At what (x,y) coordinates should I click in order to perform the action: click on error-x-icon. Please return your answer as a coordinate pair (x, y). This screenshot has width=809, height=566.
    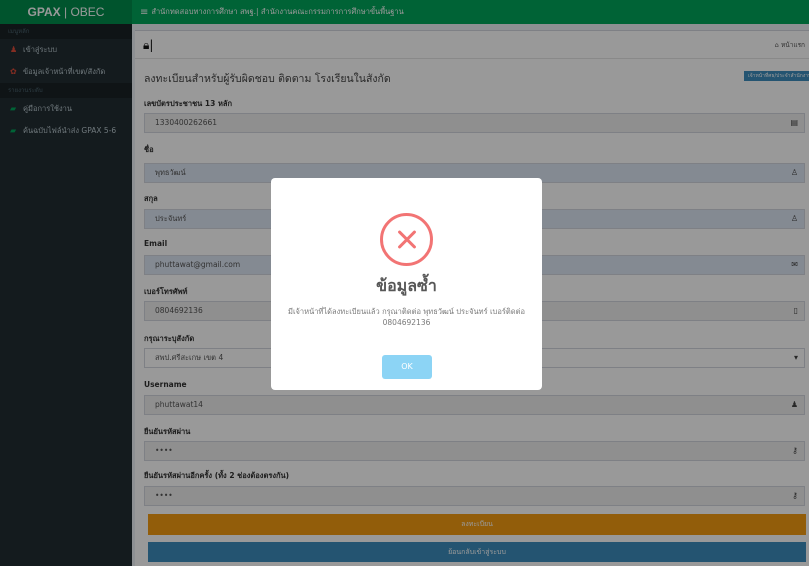
    Looking at the image, I should click on (406, 239).